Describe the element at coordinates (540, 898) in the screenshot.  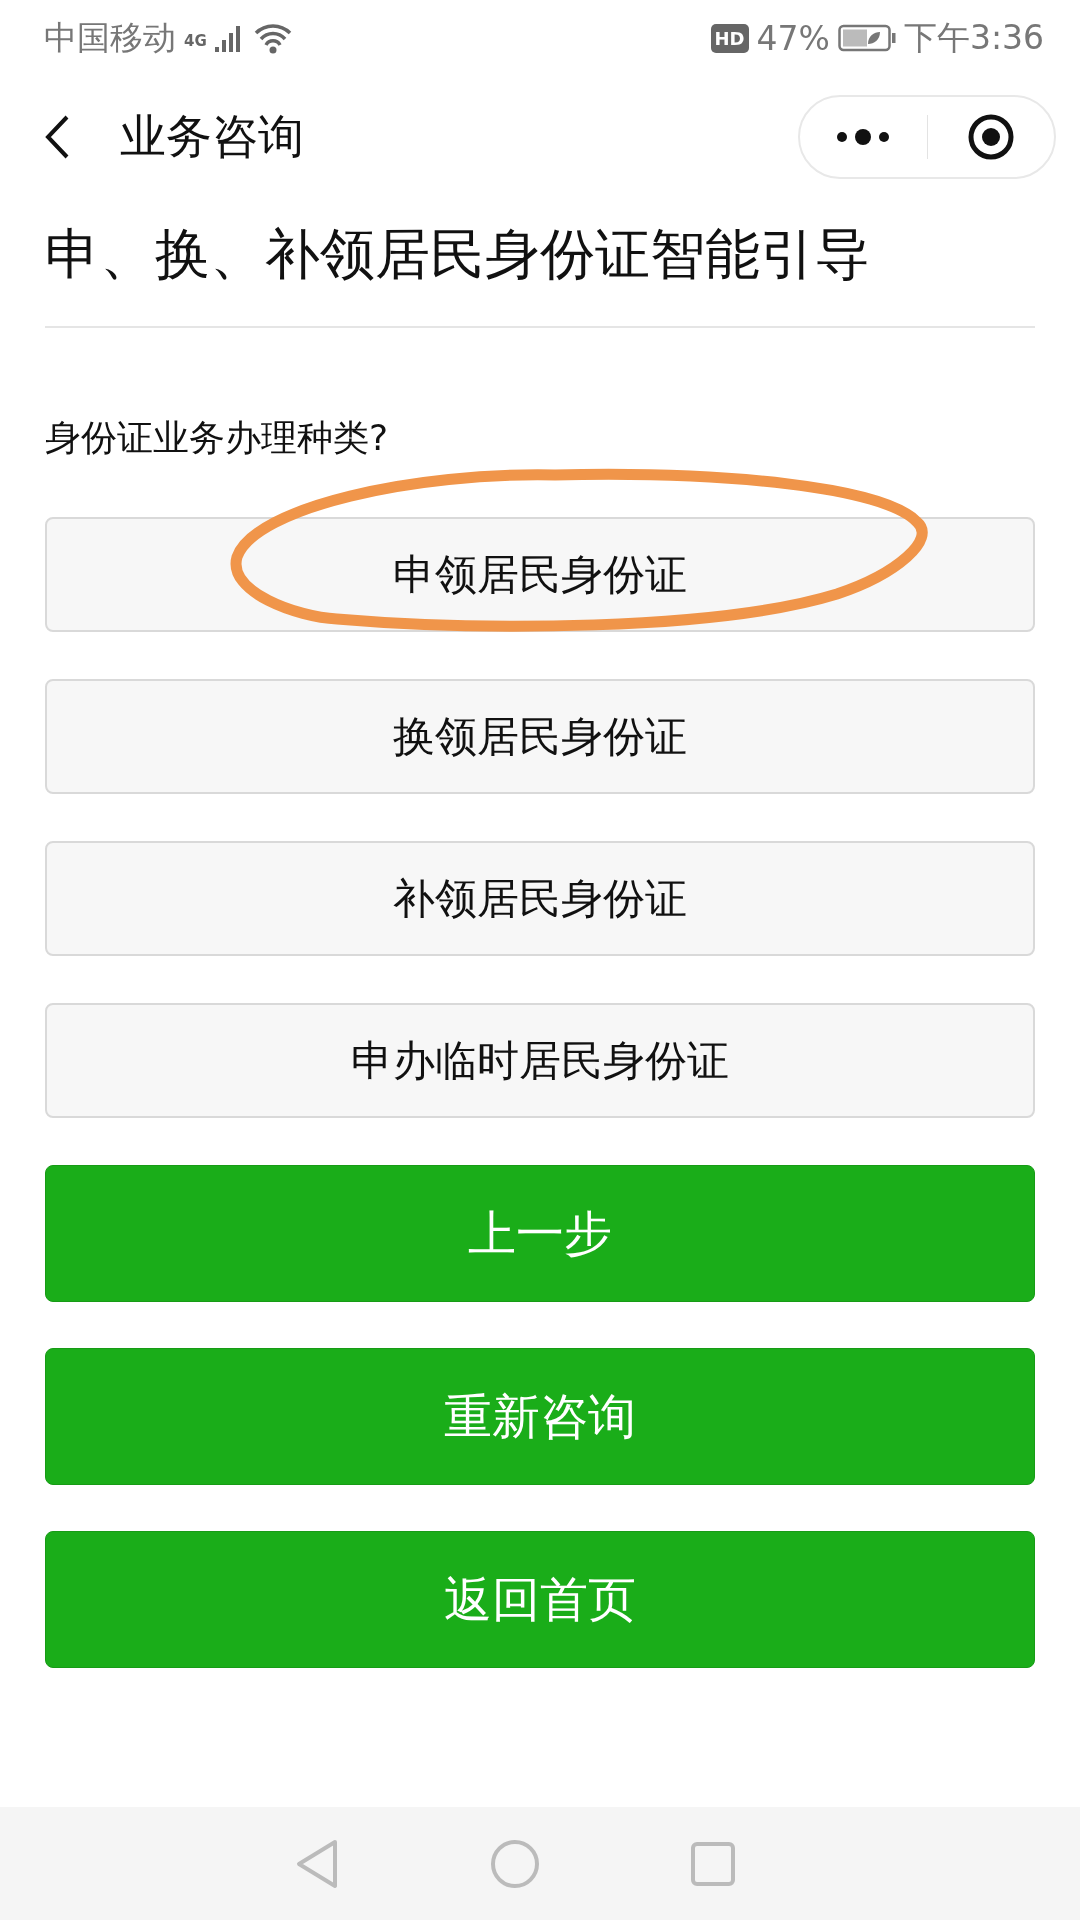
I see `option-button: 补领居民身份证` at that location.